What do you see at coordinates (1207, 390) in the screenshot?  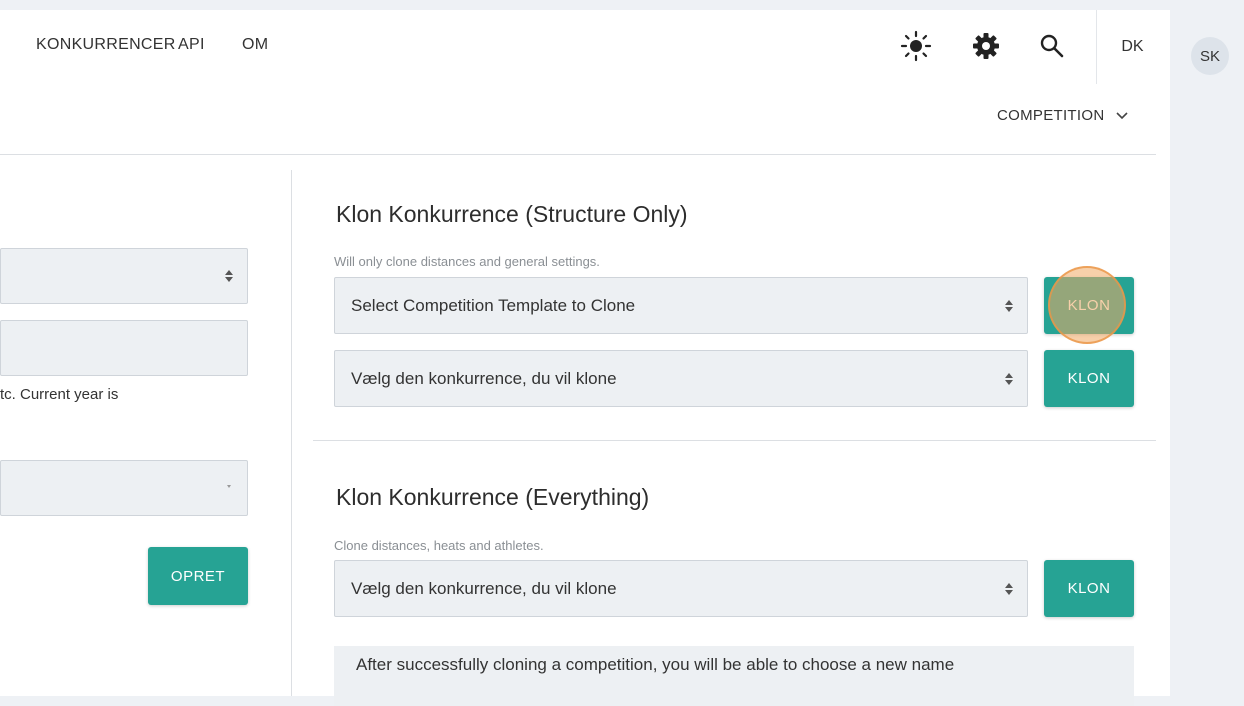 I see `right-gutter` at bounding box center [1207, 390].